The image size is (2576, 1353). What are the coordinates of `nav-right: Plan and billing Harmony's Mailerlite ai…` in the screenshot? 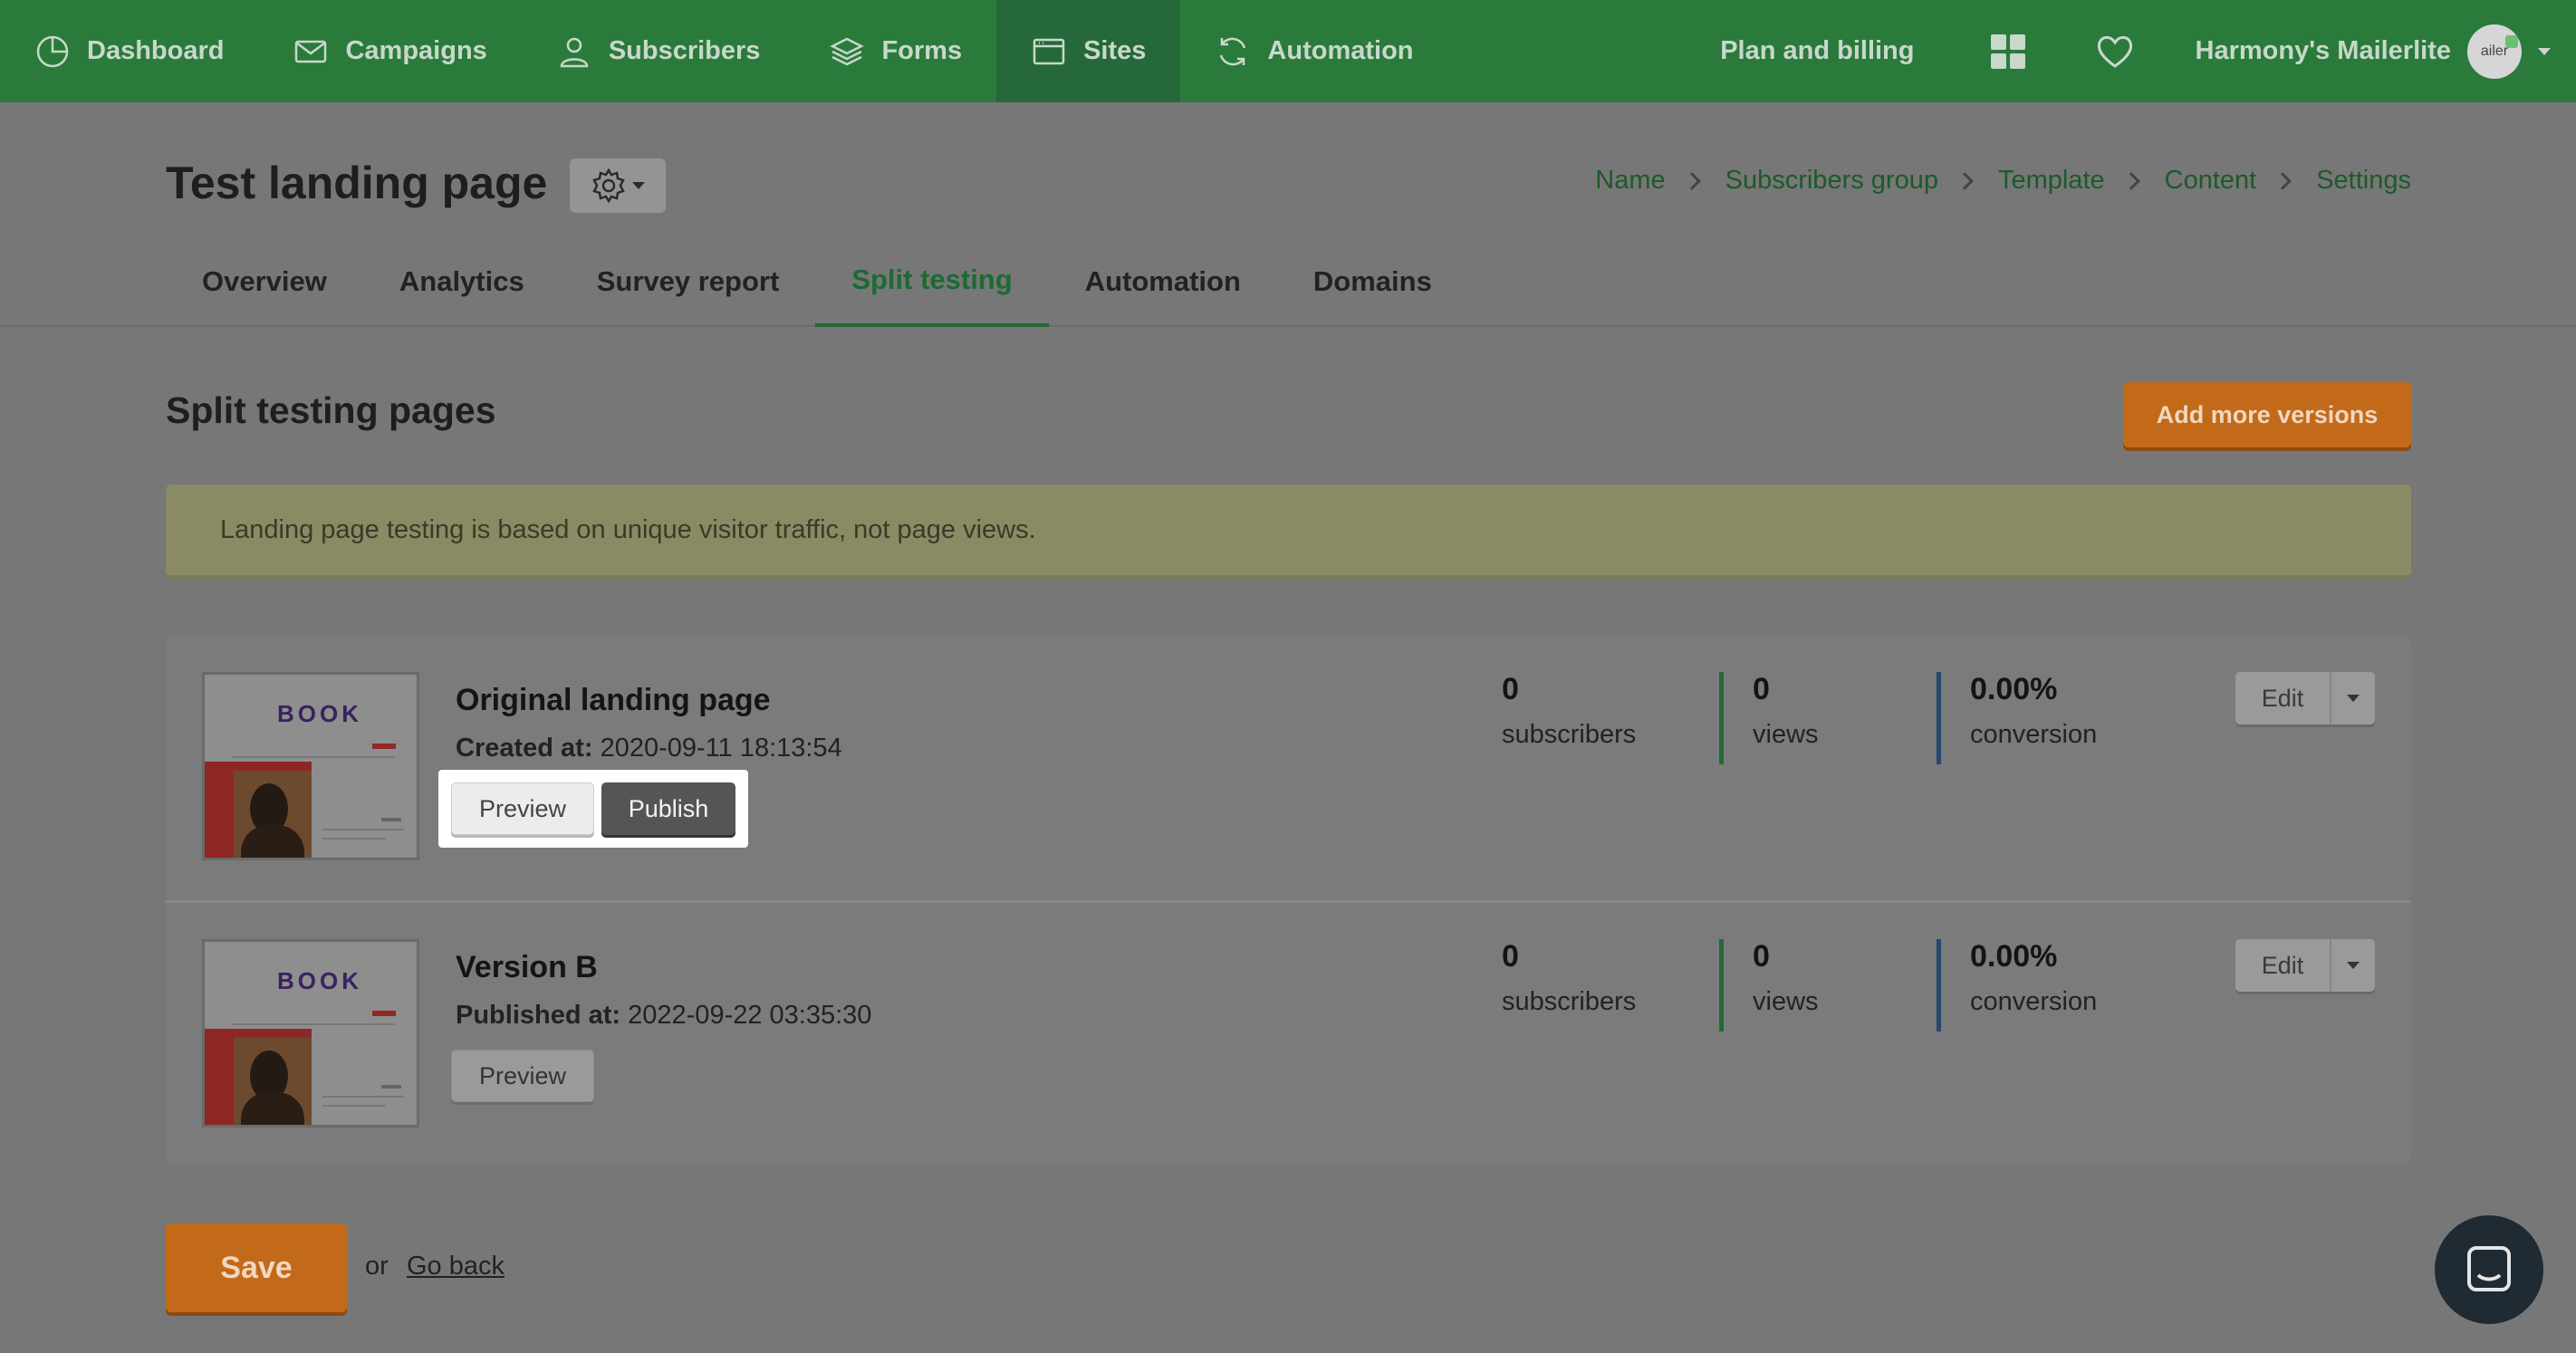 It's located at (2128, 51).